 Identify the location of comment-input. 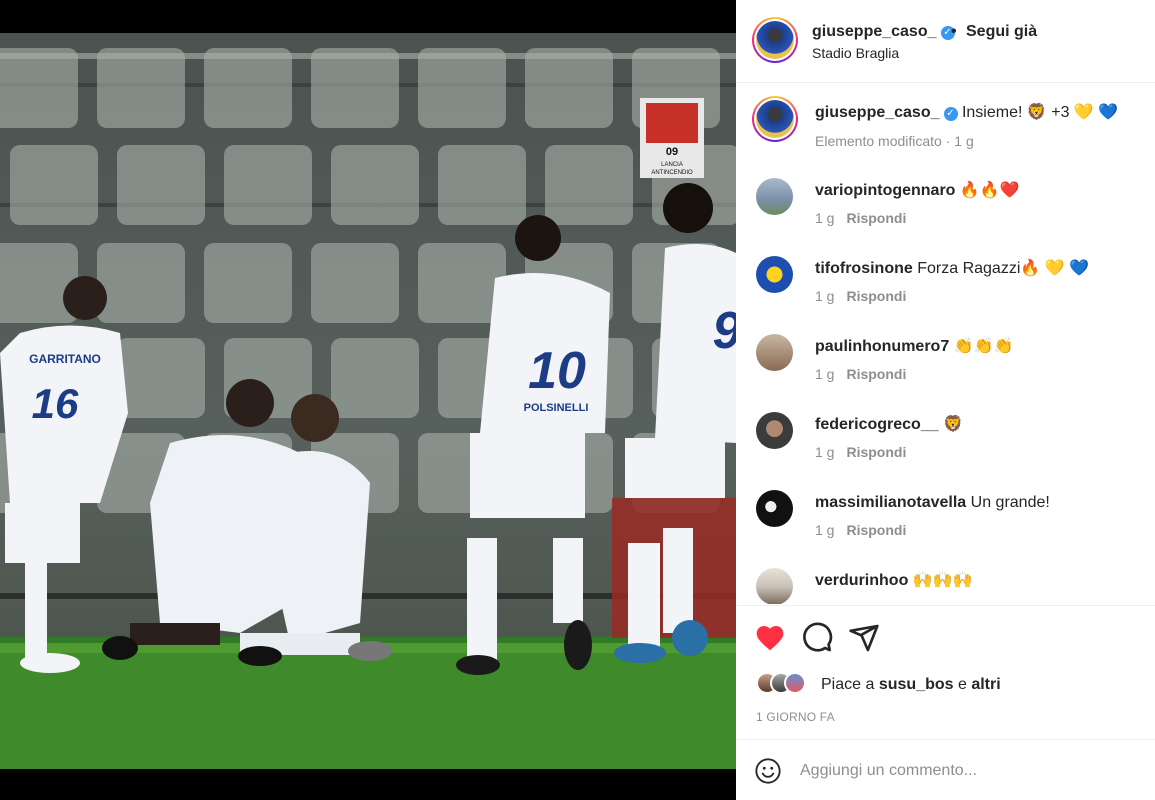
(960, 771).